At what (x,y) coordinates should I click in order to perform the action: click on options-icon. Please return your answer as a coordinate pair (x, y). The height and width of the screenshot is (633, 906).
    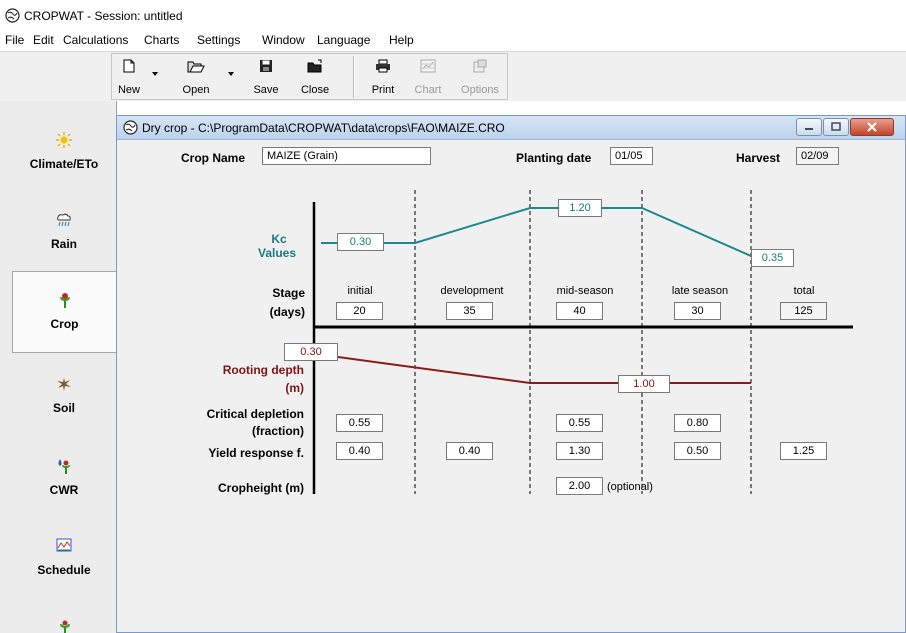
    Looking at the image, I should click on (480, 66).